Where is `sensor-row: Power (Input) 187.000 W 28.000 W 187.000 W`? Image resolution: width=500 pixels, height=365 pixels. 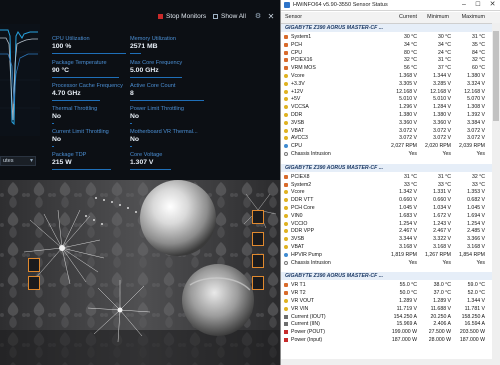 sensor-row: Power (Input) 187.000 W 28.000 W 187.000 W is located at coordinates (387, 340).